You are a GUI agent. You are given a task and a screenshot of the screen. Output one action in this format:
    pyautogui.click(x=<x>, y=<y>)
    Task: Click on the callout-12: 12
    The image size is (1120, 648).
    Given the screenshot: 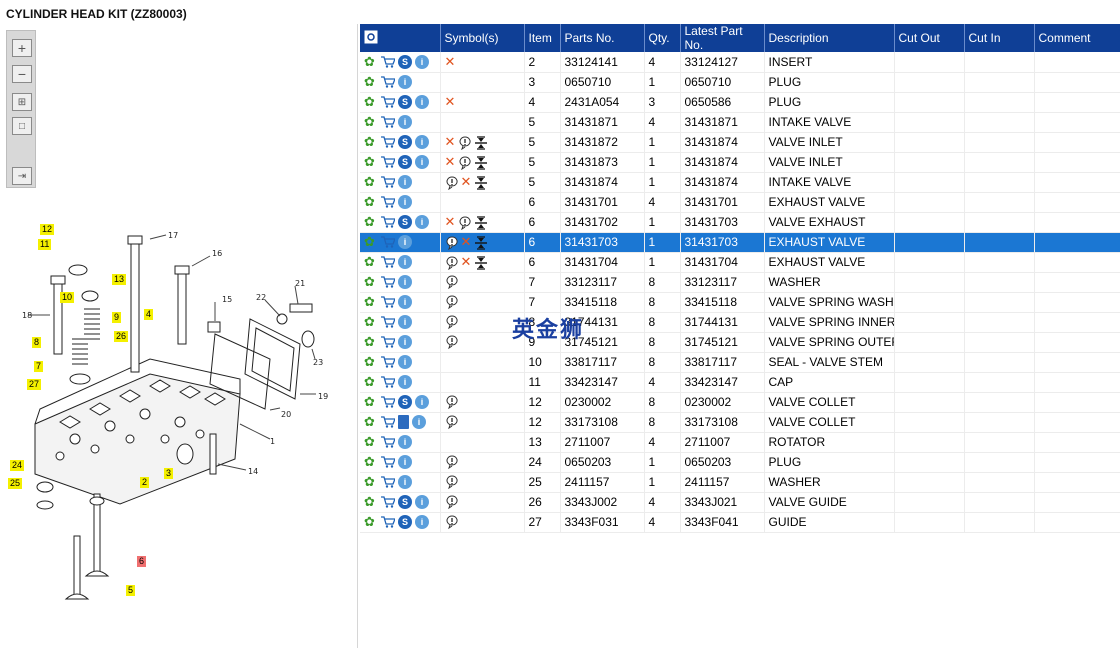 What is the action you would take?
    pyautogui.click(x=47, y=229)
    